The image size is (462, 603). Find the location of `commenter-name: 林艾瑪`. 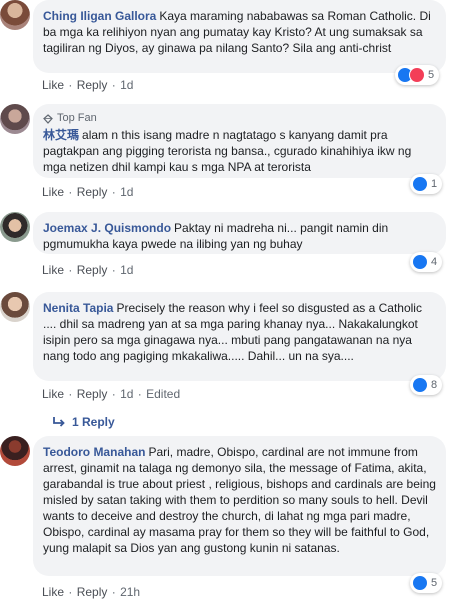

commenter-name: 林艾瑪 is located at coordinates (61, 135).